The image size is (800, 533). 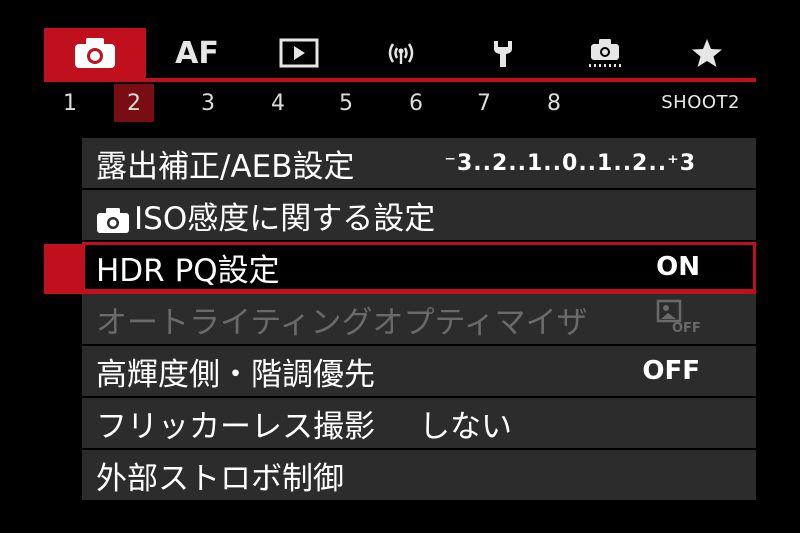 What do you see at coordinates (686, 327) in the screenshot?
I see `svg-text: OFF` at bounding box center [686, 327].